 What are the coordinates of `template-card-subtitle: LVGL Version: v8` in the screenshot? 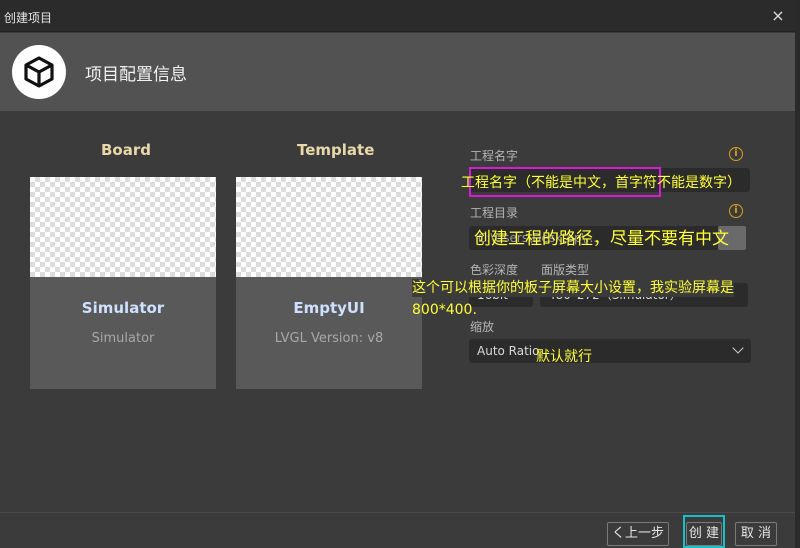 It's located at (329, 338).